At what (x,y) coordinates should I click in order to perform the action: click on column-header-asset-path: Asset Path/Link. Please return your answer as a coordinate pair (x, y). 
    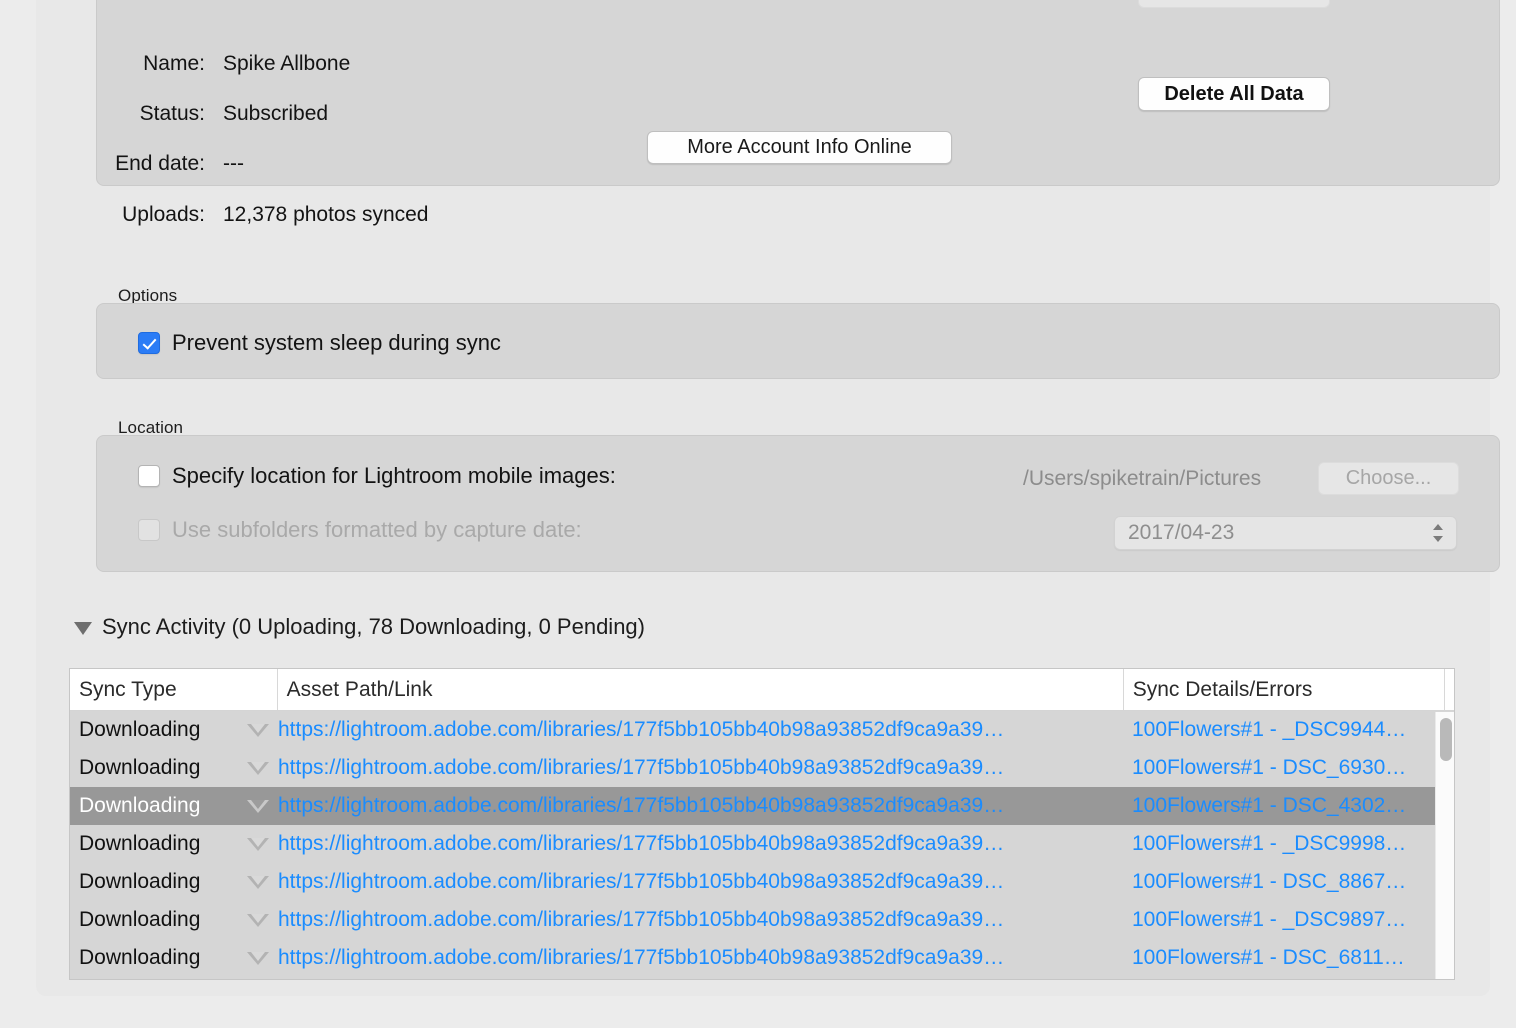
    Looking at the image, I should click on (701, 689).